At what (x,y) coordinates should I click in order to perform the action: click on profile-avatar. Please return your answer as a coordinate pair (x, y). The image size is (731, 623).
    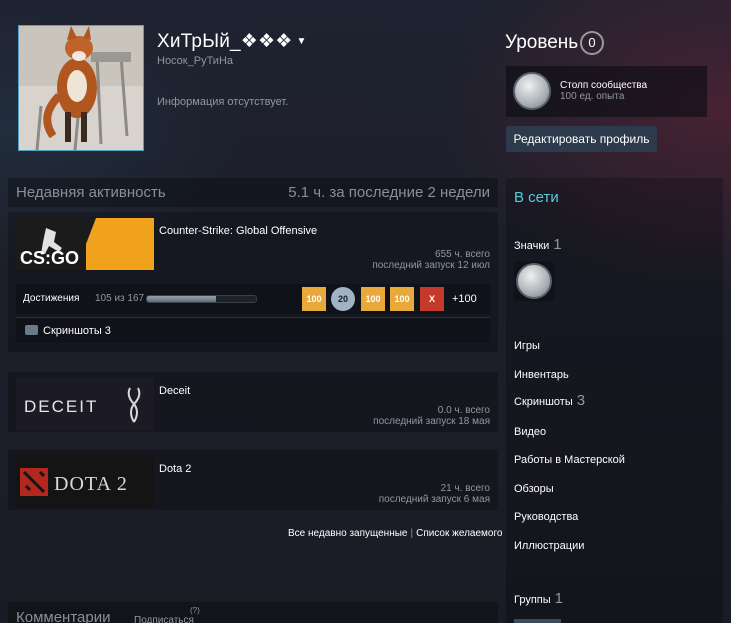
    Looking at the image, I should click on (81, 88).